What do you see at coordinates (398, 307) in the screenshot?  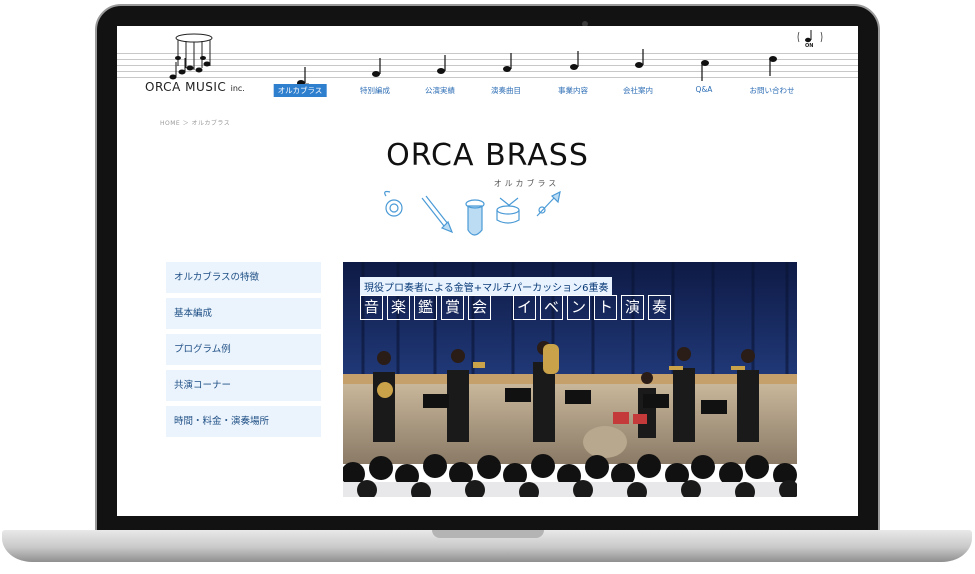 I see `hero-char: 楽` at bounding box center [398, 307].